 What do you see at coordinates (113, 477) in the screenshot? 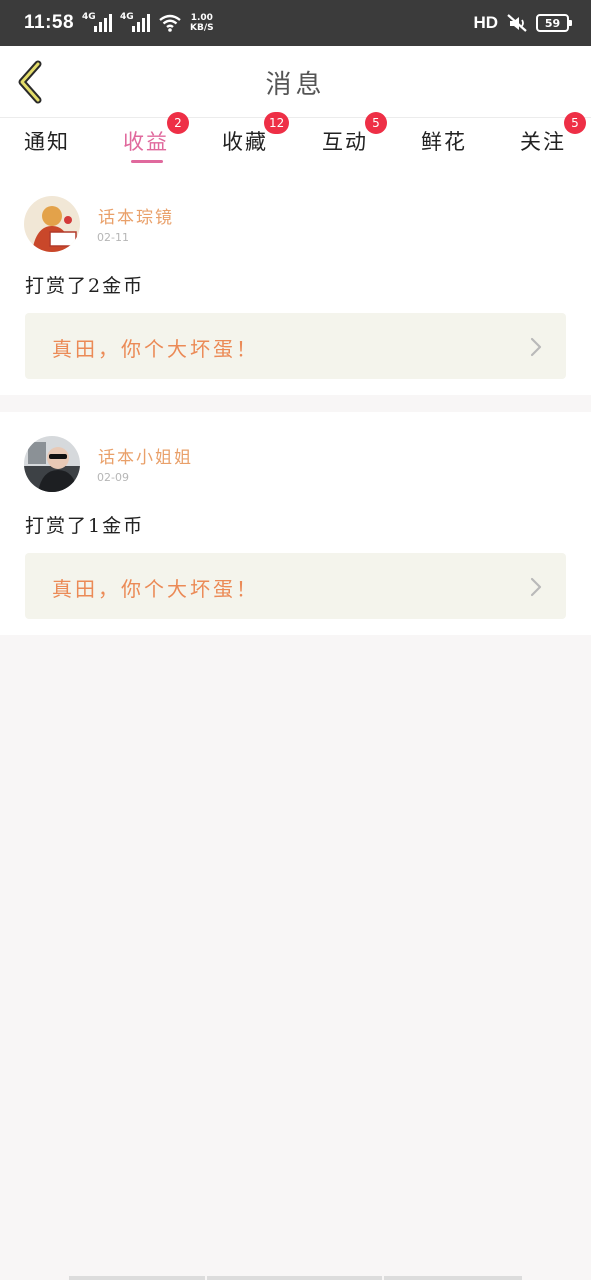
I see `message-date: 02-09` at bounding box center [113, 477].